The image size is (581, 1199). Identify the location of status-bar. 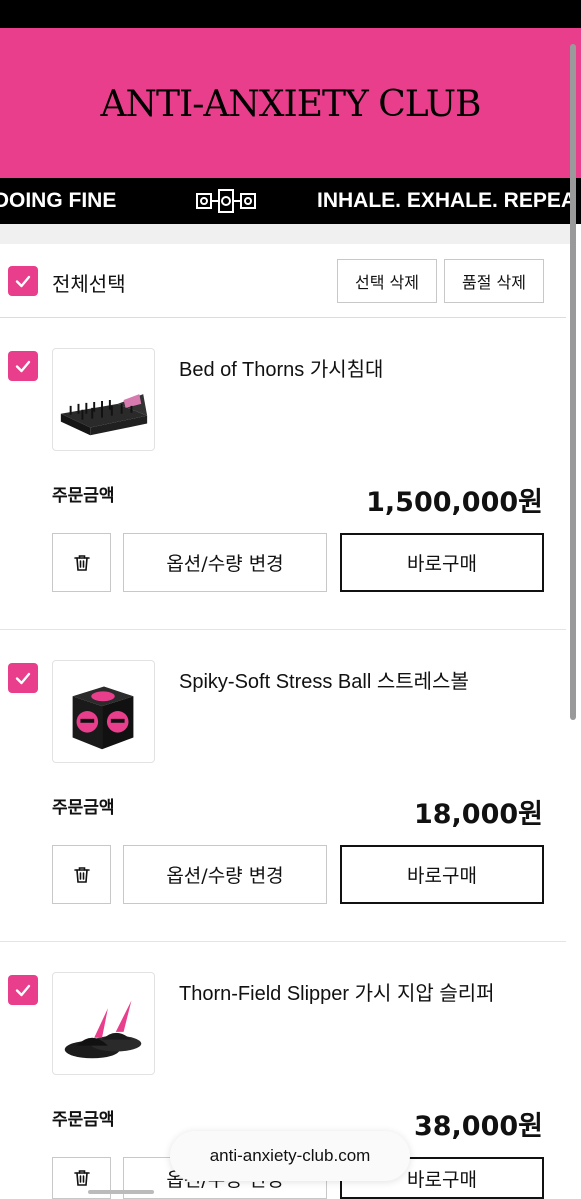
(290, 14).